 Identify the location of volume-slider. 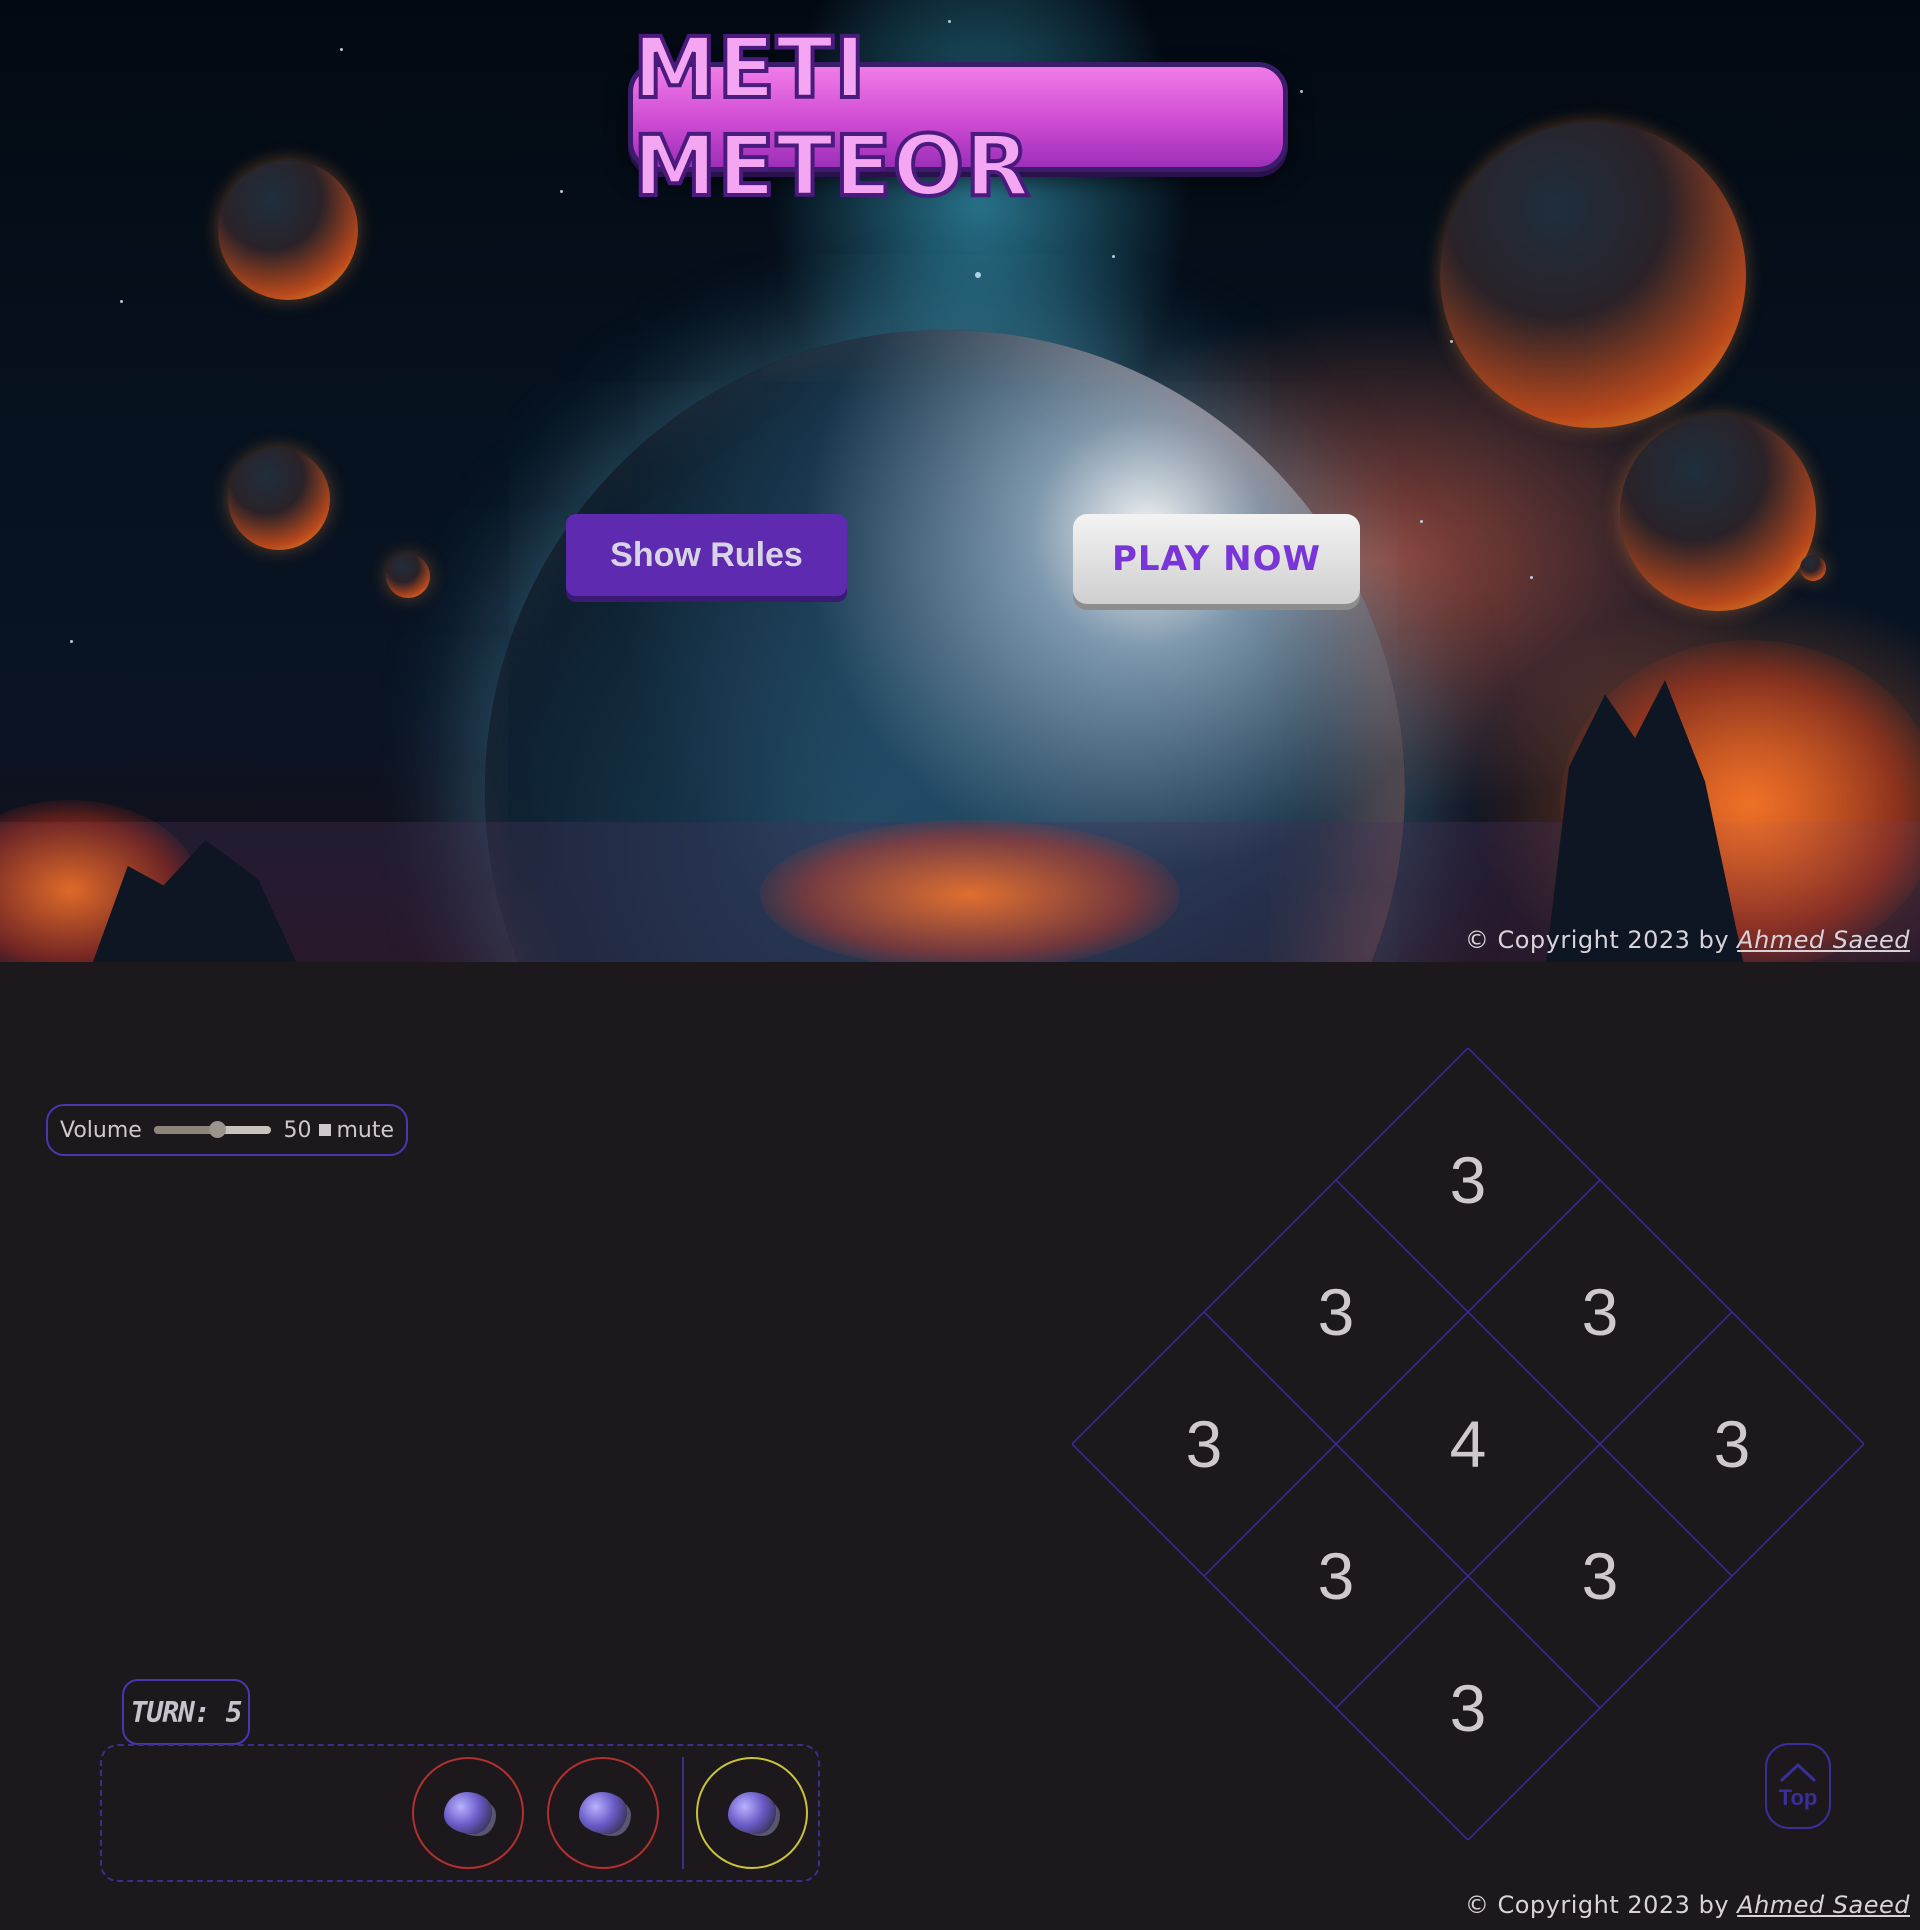
(212, 1129).